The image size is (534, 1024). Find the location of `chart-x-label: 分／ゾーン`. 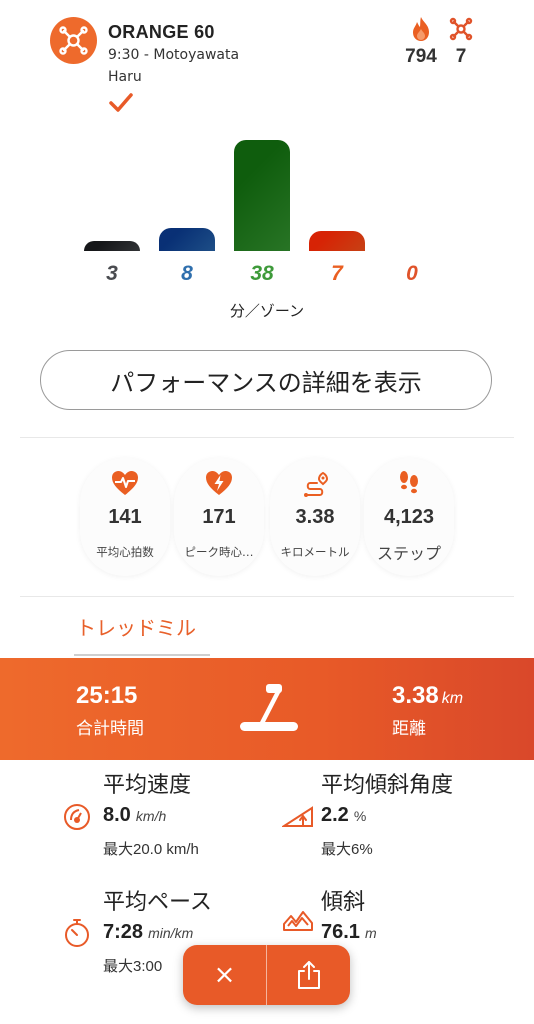

chart-x-label: 分／ゾーン is located at coordinates (267, 311).